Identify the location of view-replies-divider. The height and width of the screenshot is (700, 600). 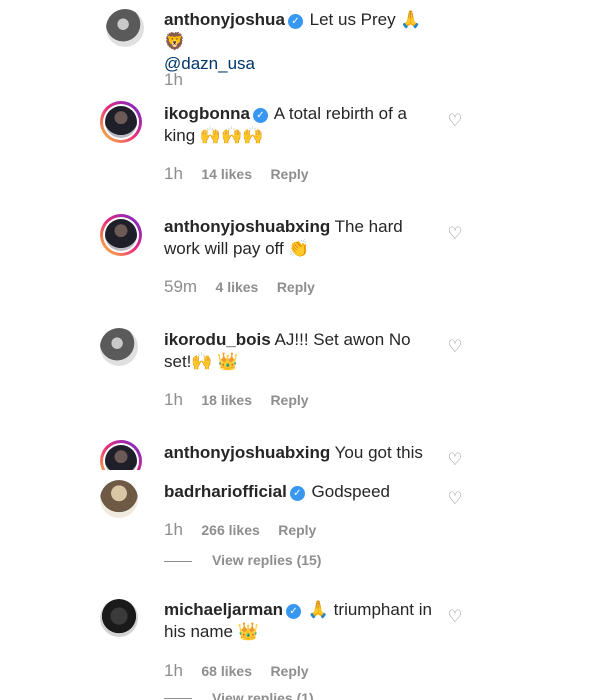
(178, 698).